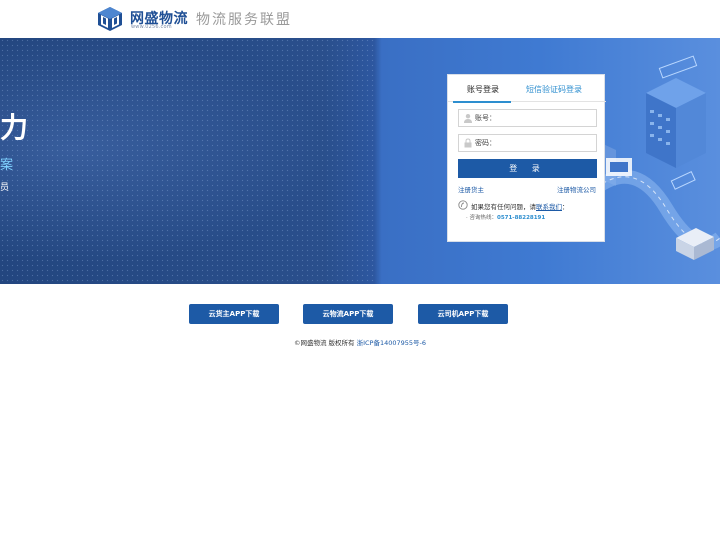  What do you see at coordinates (482, 102) in the screenshot?
I see `active-tab-indicator` at bounding box center [482, 102].